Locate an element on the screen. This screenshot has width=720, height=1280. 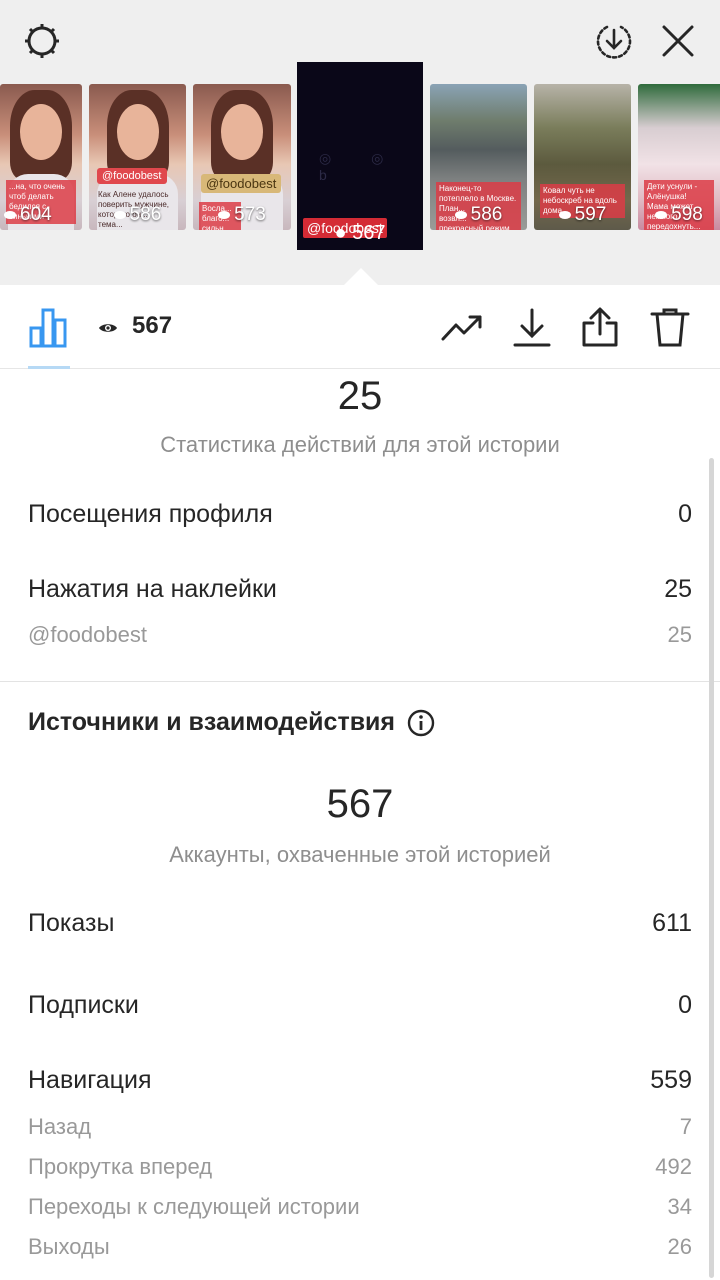
stat-subrow-forward: Прокрутка вперед 492 is located at coordinates (360, 1167).